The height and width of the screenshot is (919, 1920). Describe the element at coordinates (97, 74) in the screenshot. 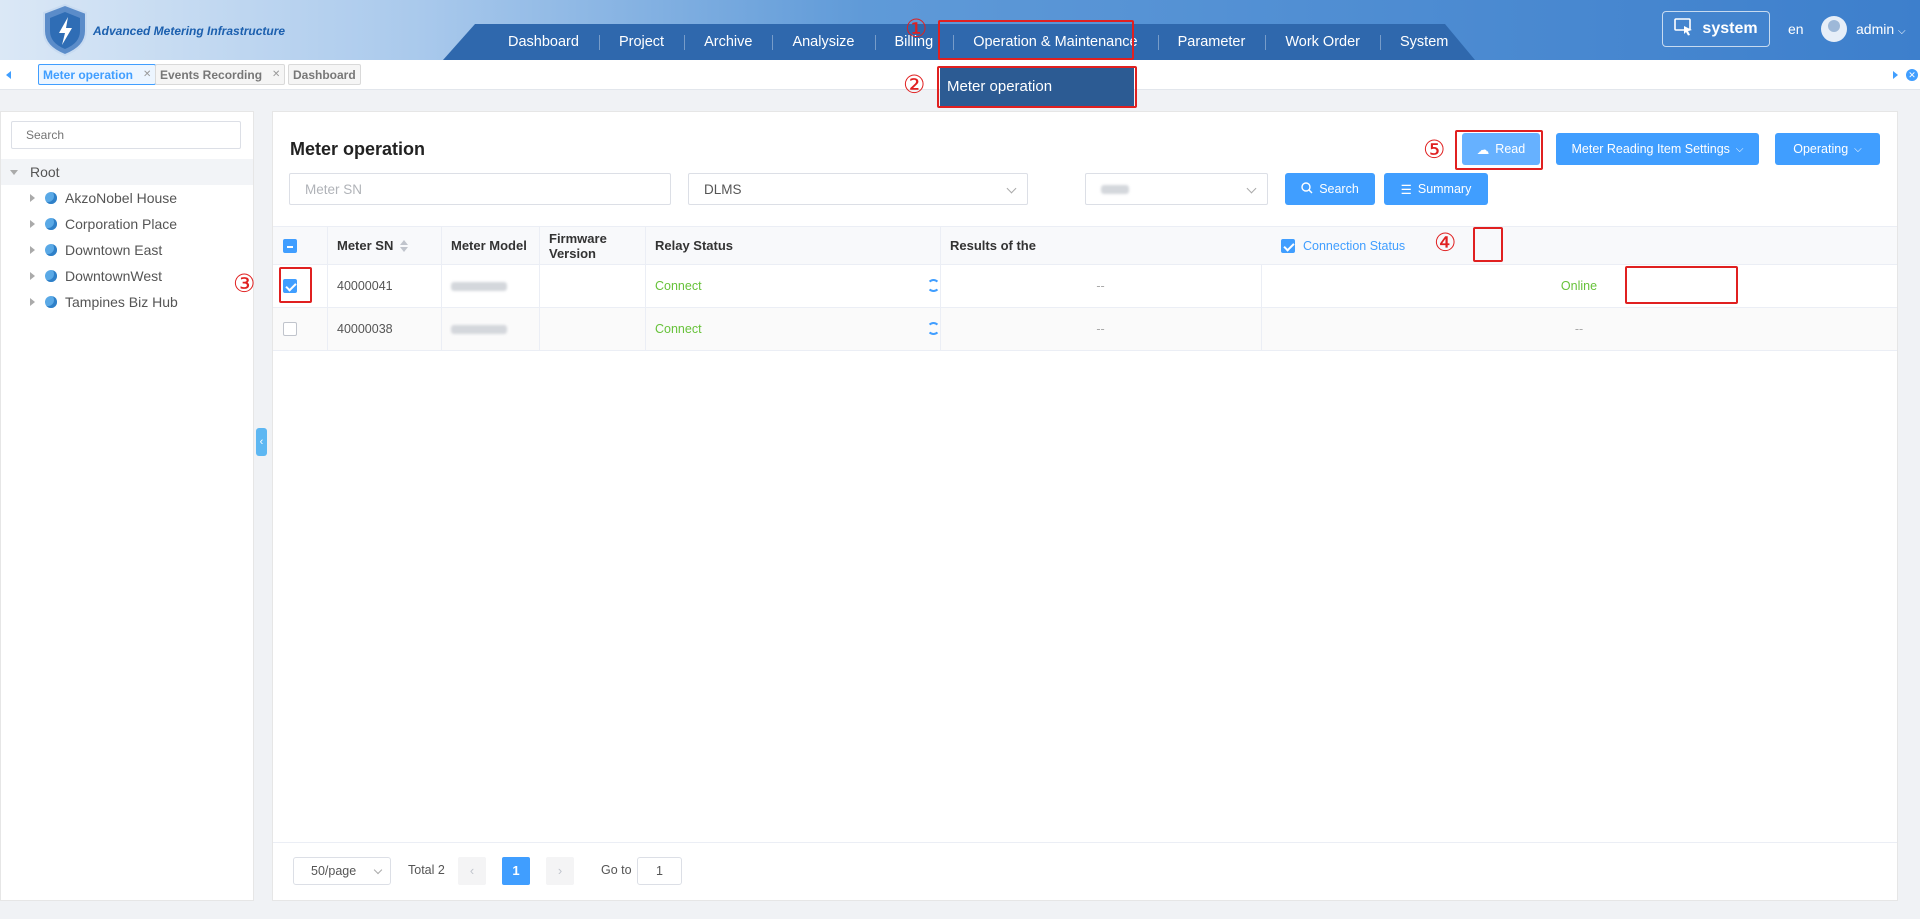

I see `tab-meter-operation: Meter operation ✕` at that location.